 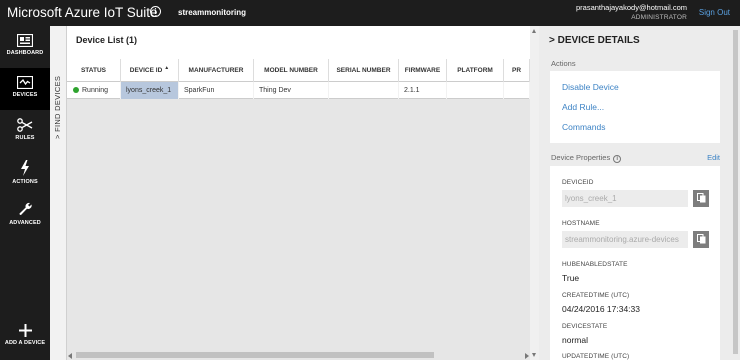 What do you see at coordinates (423, 90) in the screenshot?
I see `cell-firmware: 2.1.1` at bounding box center [423, 90].